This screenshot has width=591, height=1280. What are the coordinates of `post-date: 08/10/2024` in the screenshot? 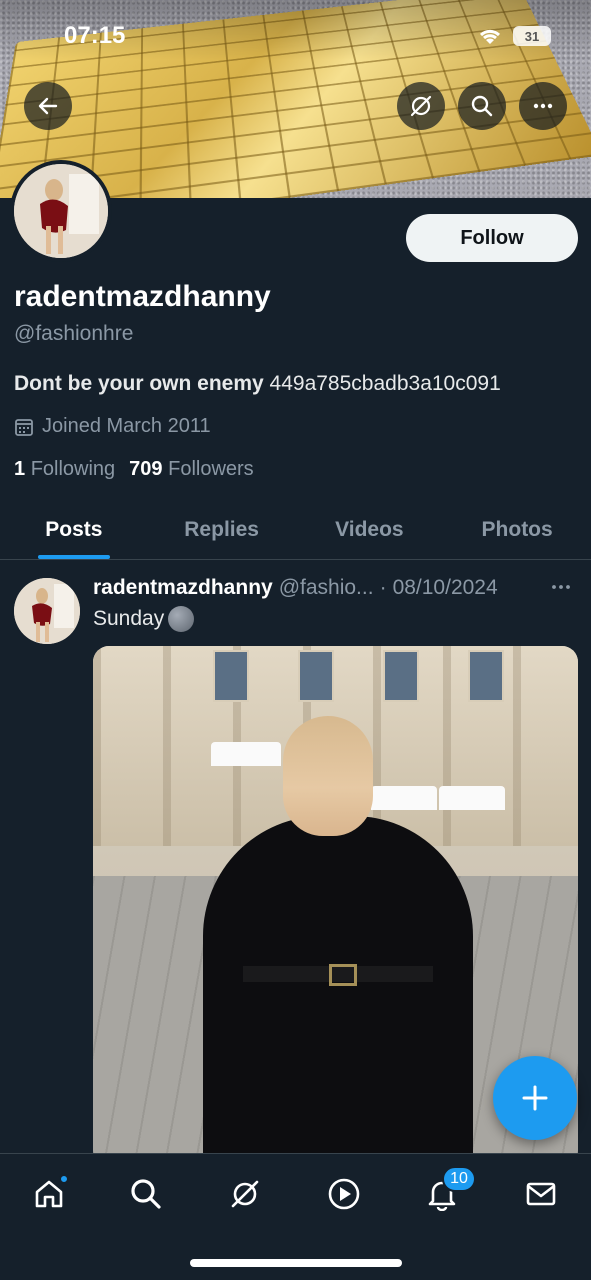 It's located at (445, 588).